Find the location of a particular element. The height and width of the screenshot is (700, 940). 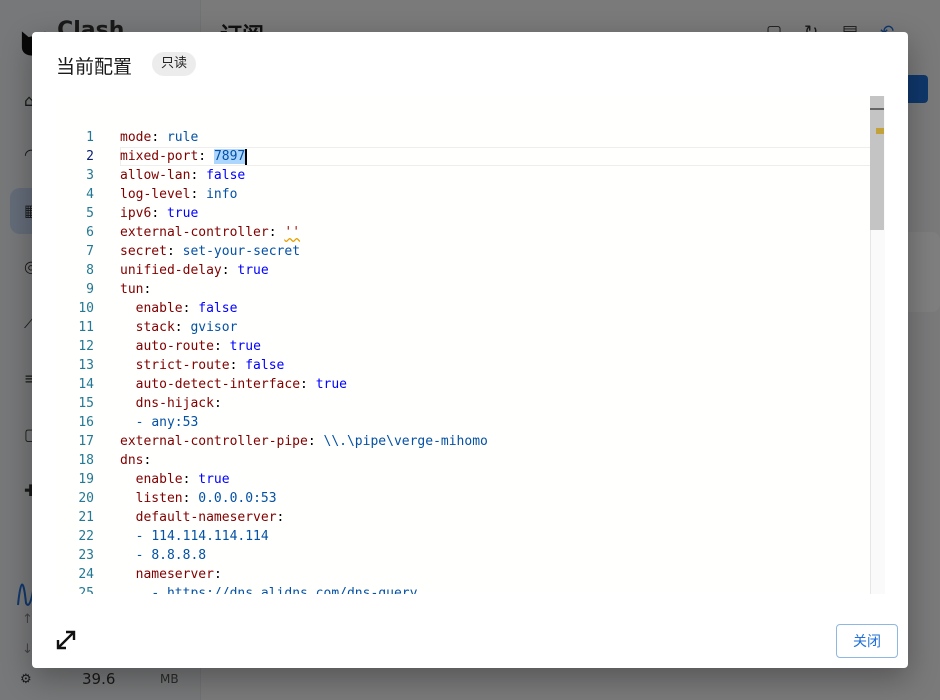

code-line: 24 nameserver: is located at coordinates (456, 574).